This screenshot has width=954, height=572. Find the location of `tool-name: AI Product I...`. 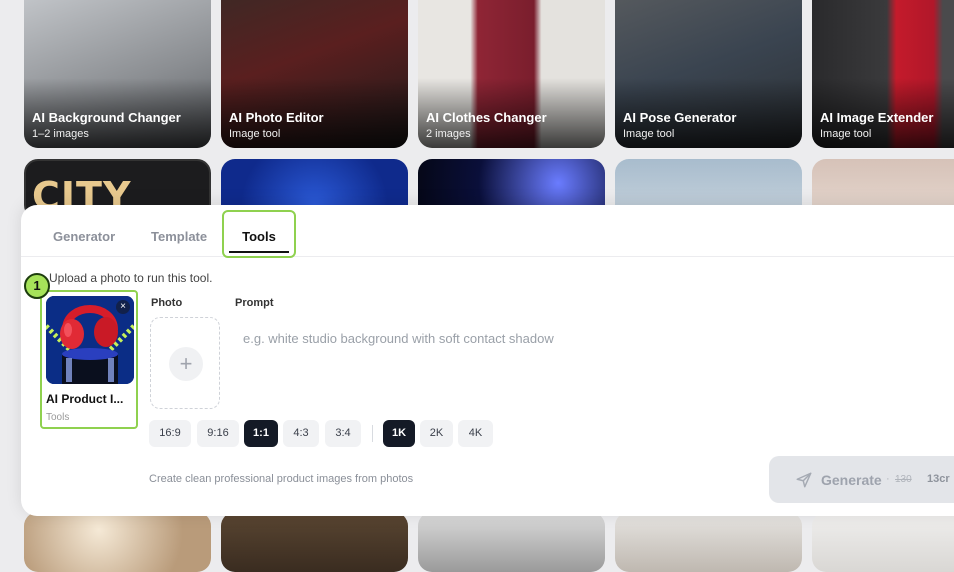

tool-name: AI Product I... is located at coordinates (85, 399).